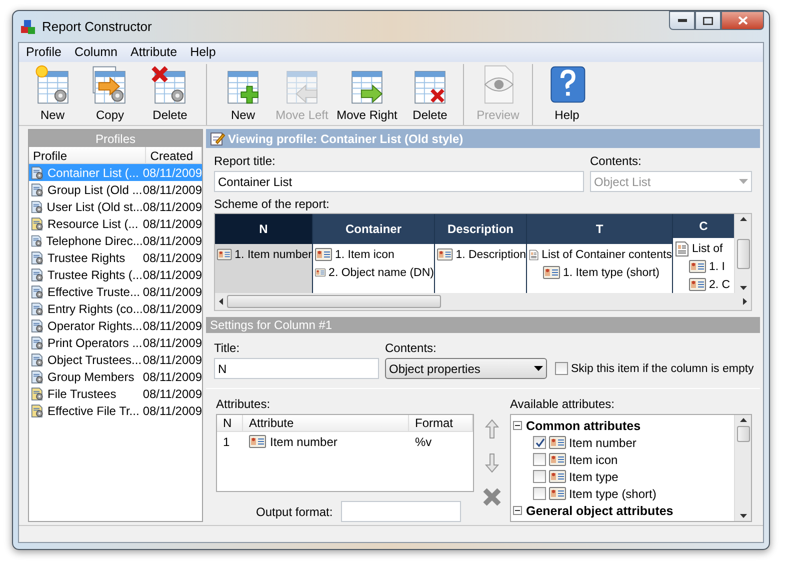 The height and width of the screenshot is (570, 790). What do you see at coordinates (423, 441) in the screenshot?
I see `table-cell-text: %v` at bounding box center [423, 441].